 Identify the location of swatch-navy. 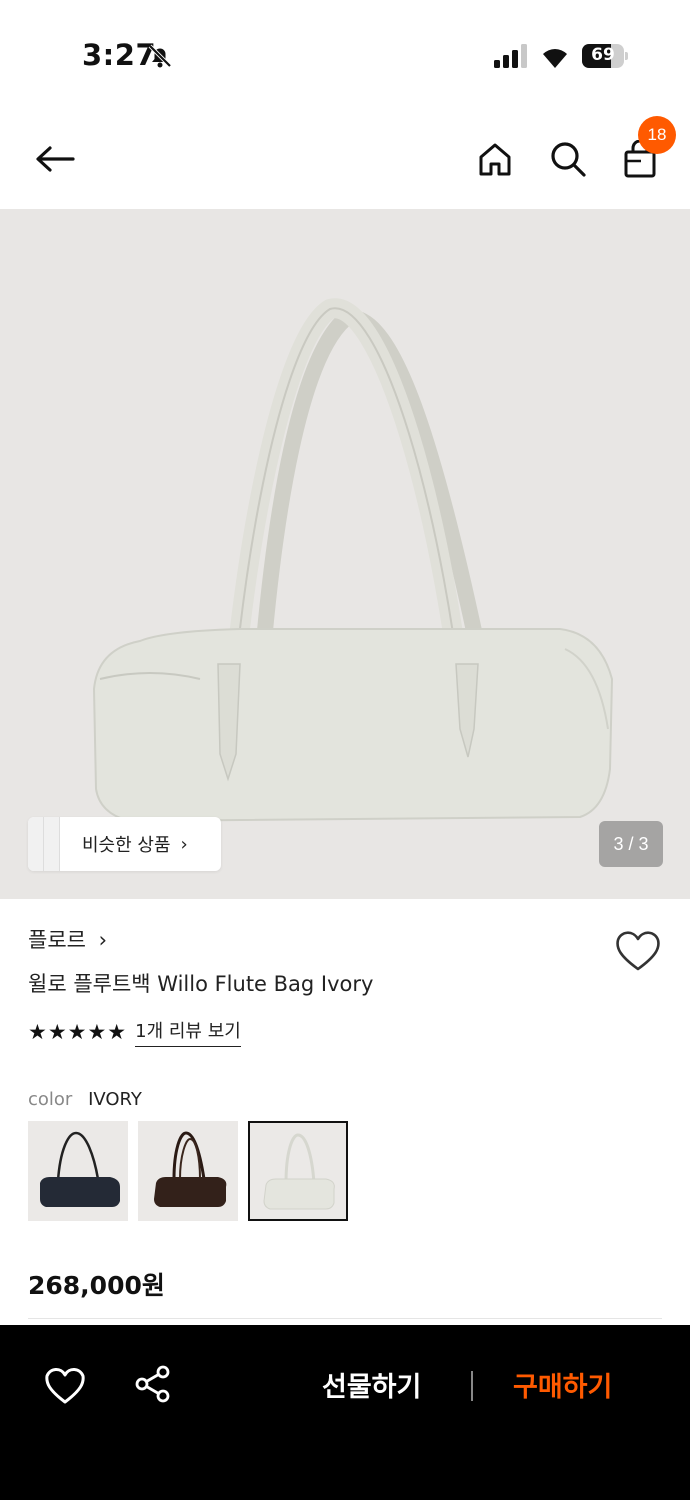
(78, 1171).